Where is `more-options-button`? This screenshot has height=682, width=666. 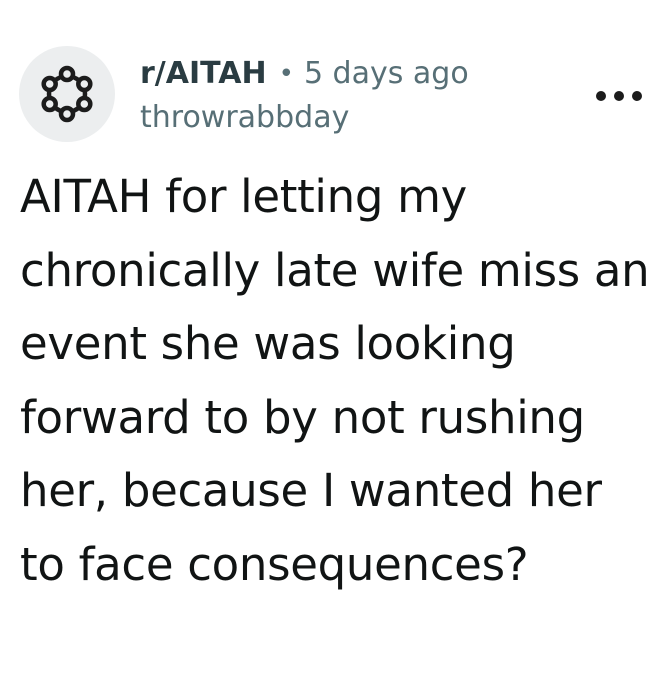
more-options-button is located at coordinates (619, 96).